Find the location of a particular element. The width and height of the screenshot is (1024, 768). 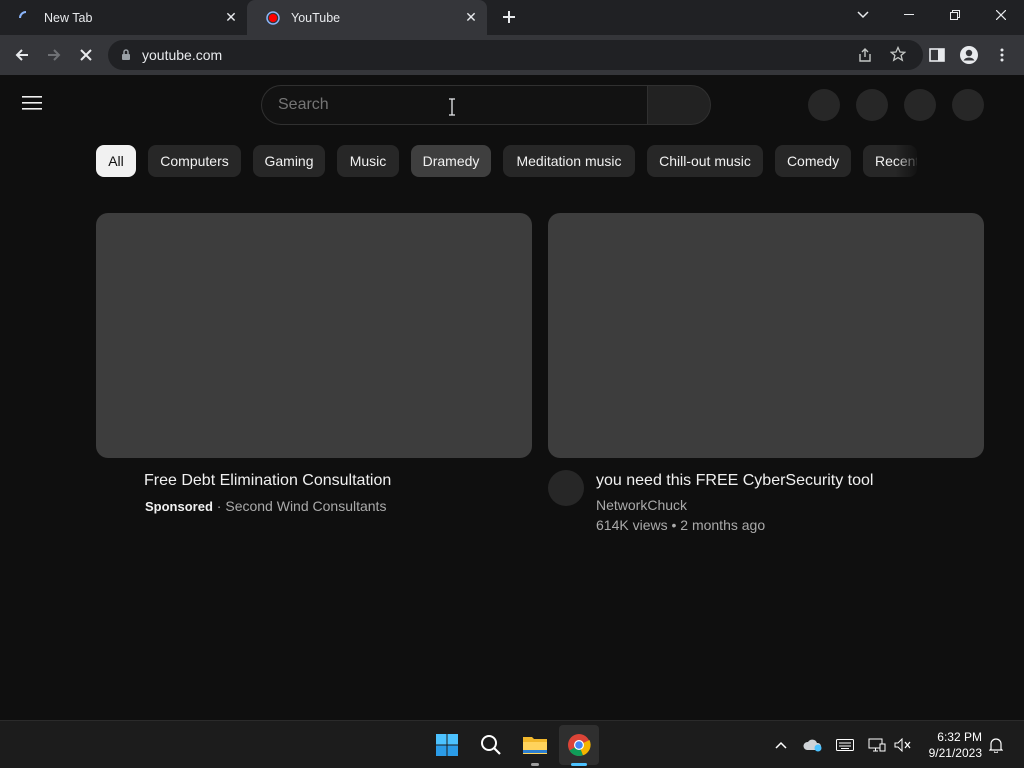

browser-tab-strip: New Tab ✕ YouTube ✕ is located at coordinates (512, 17).